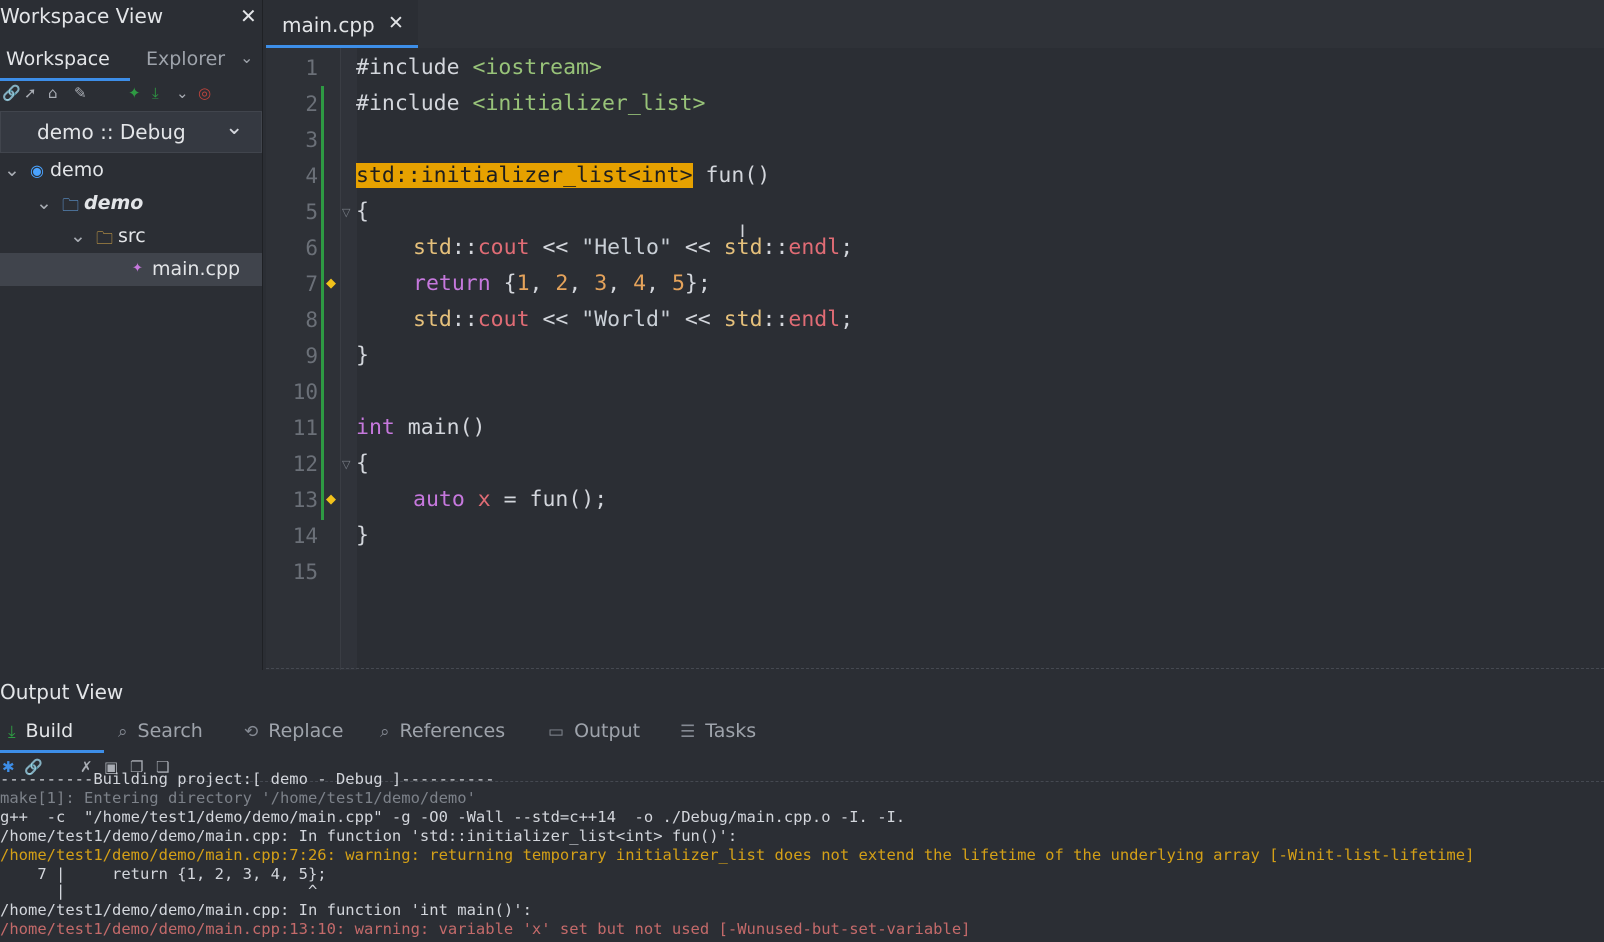 This screenshot has height=942, width=1604. What do you see at coordinates (131, 170) in the screenshot?
I see `tree-item-workspace-demo: ⌄ ◉ demo` at bounding box center [131, 170].